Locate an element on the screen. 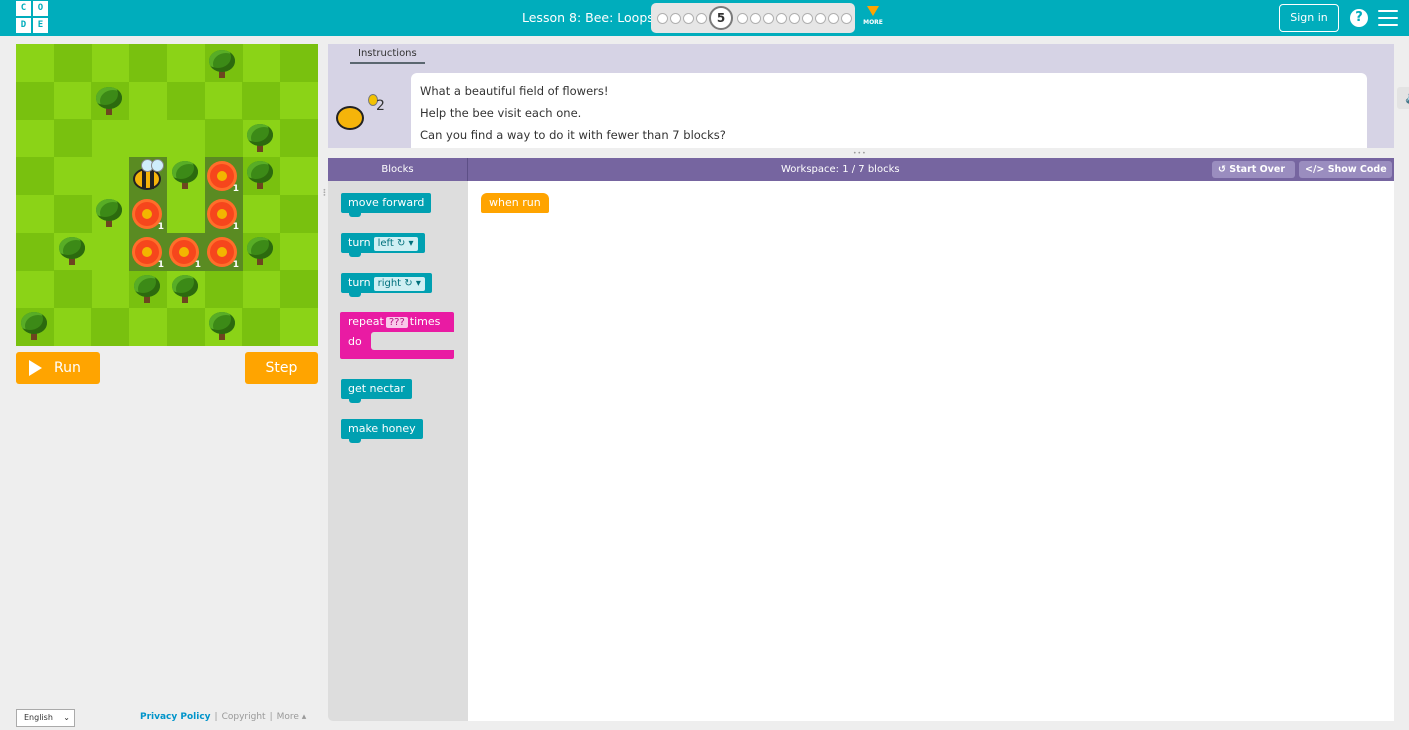 The width and height of the screenshot is (1409, 730). logo-letter-o: O is located at coordinates (40, 8).